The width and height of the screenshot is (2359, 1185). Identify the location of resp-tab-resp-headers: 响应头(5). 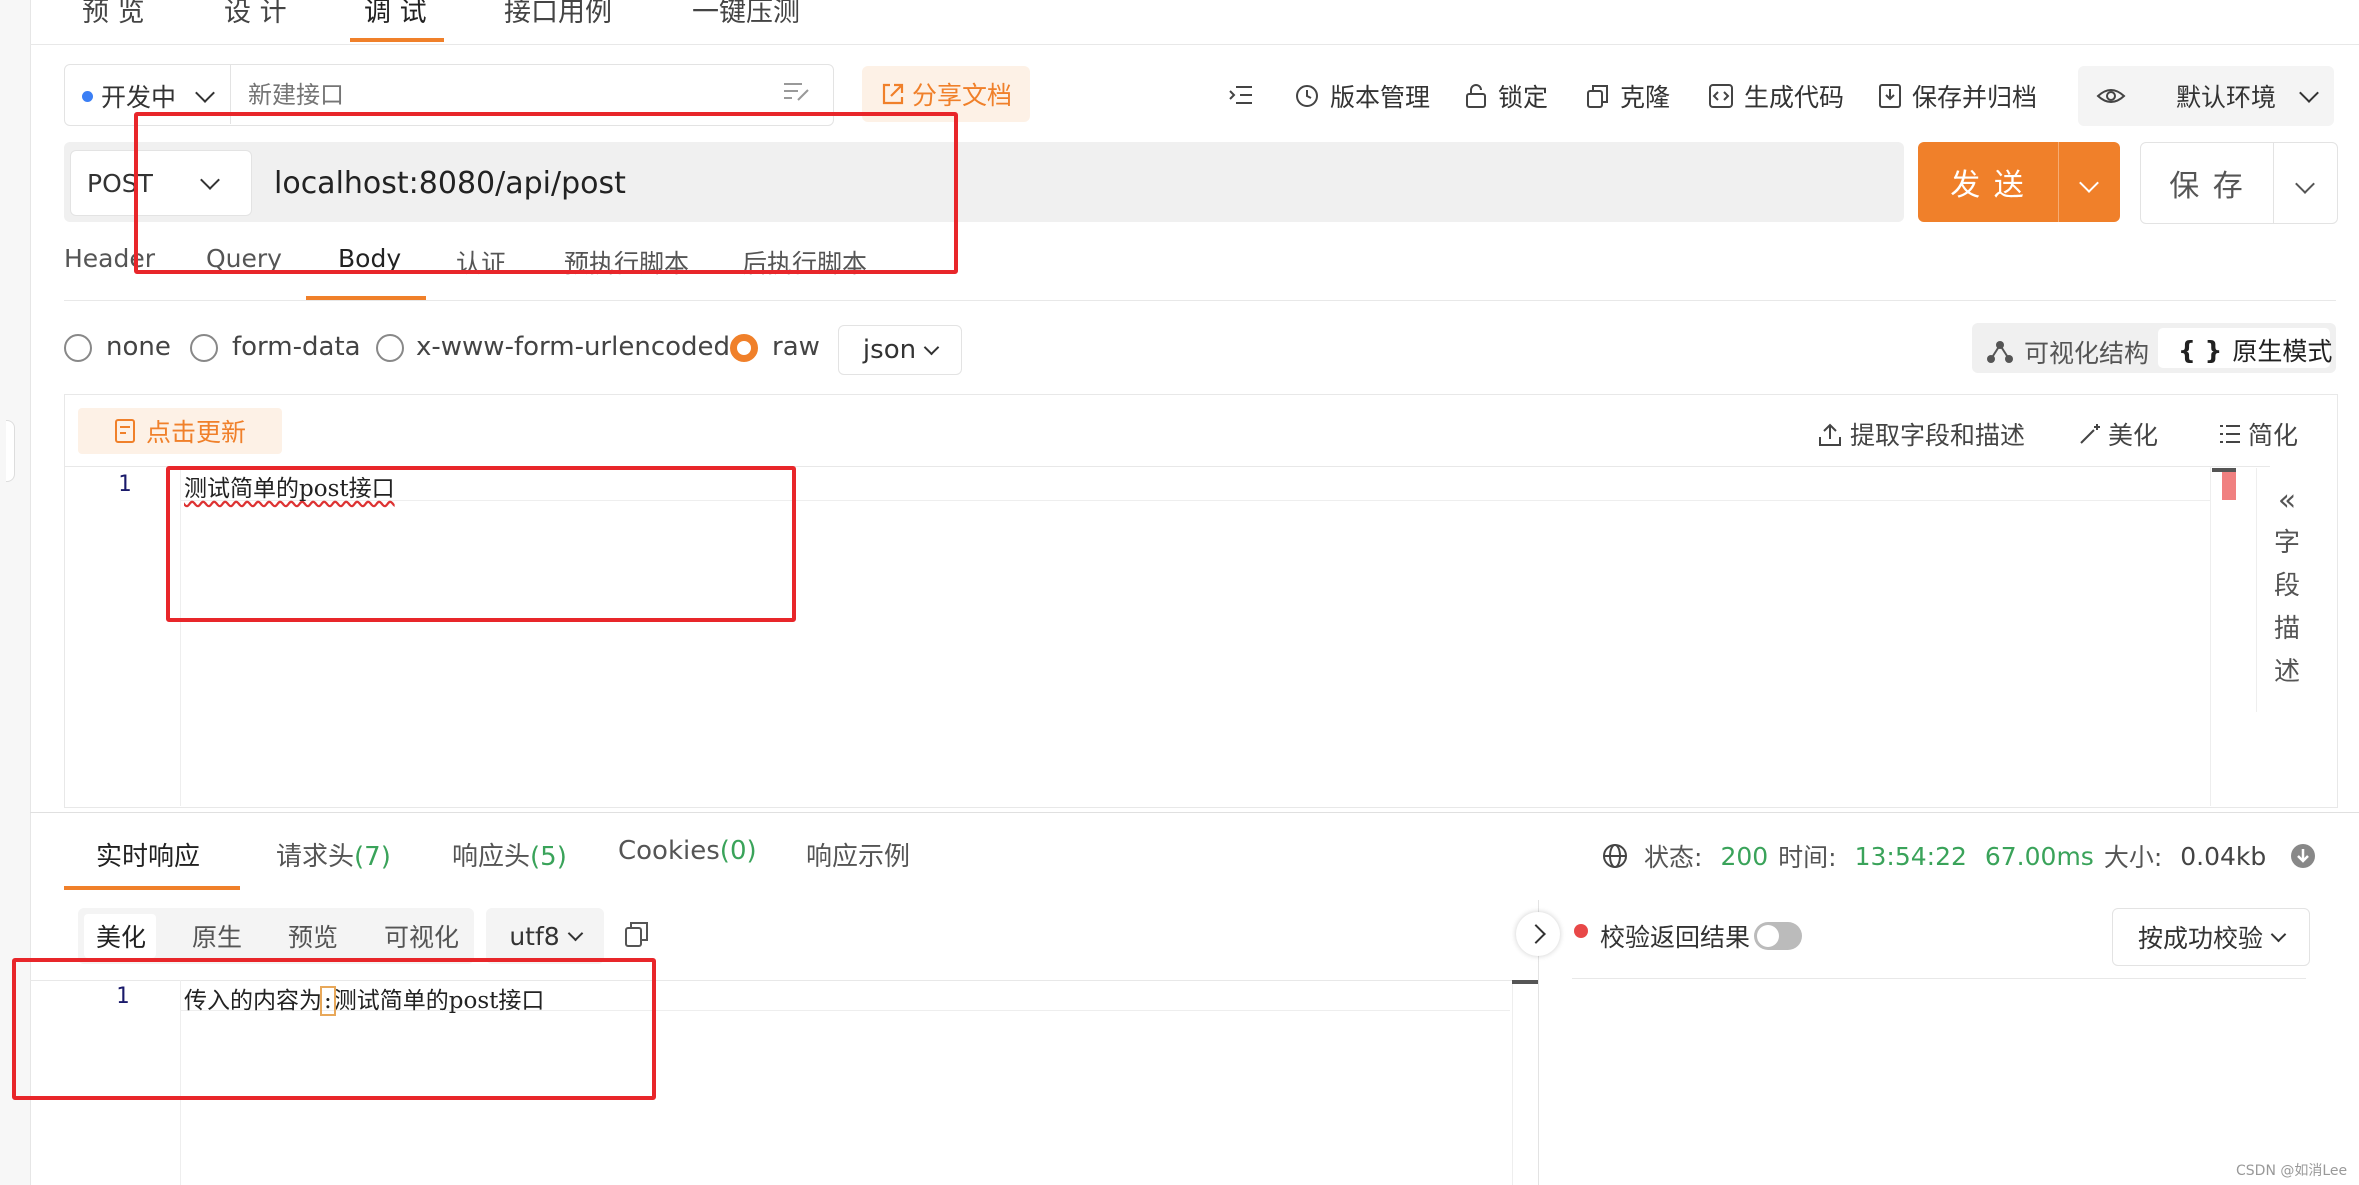
(509, 854).